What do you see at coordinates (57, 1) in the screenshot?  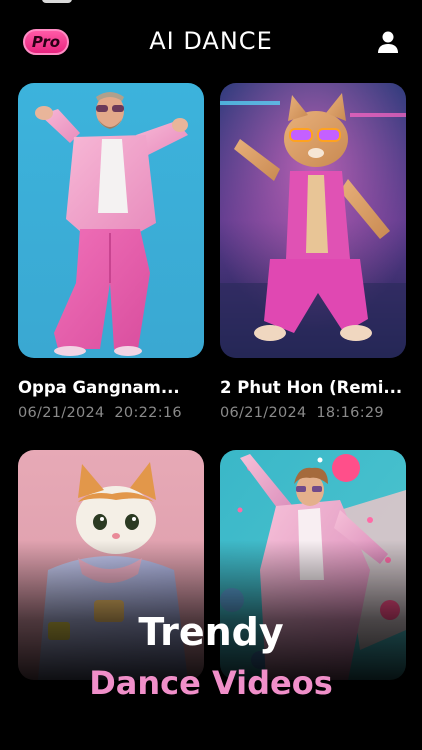 I see `status-bar-time-fragment` at bounding box center [57, 1].